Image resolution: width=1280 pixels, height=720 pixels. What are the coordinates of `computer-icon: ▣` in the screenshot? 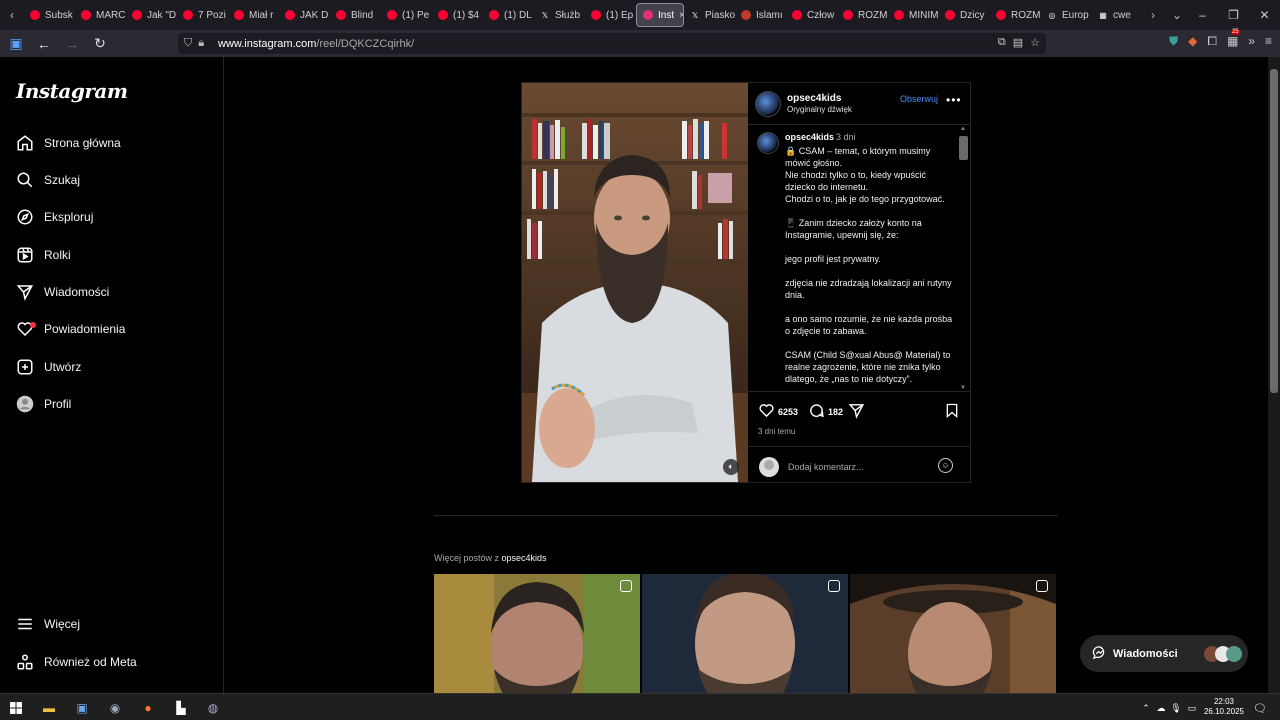 It's located at (82, 708).